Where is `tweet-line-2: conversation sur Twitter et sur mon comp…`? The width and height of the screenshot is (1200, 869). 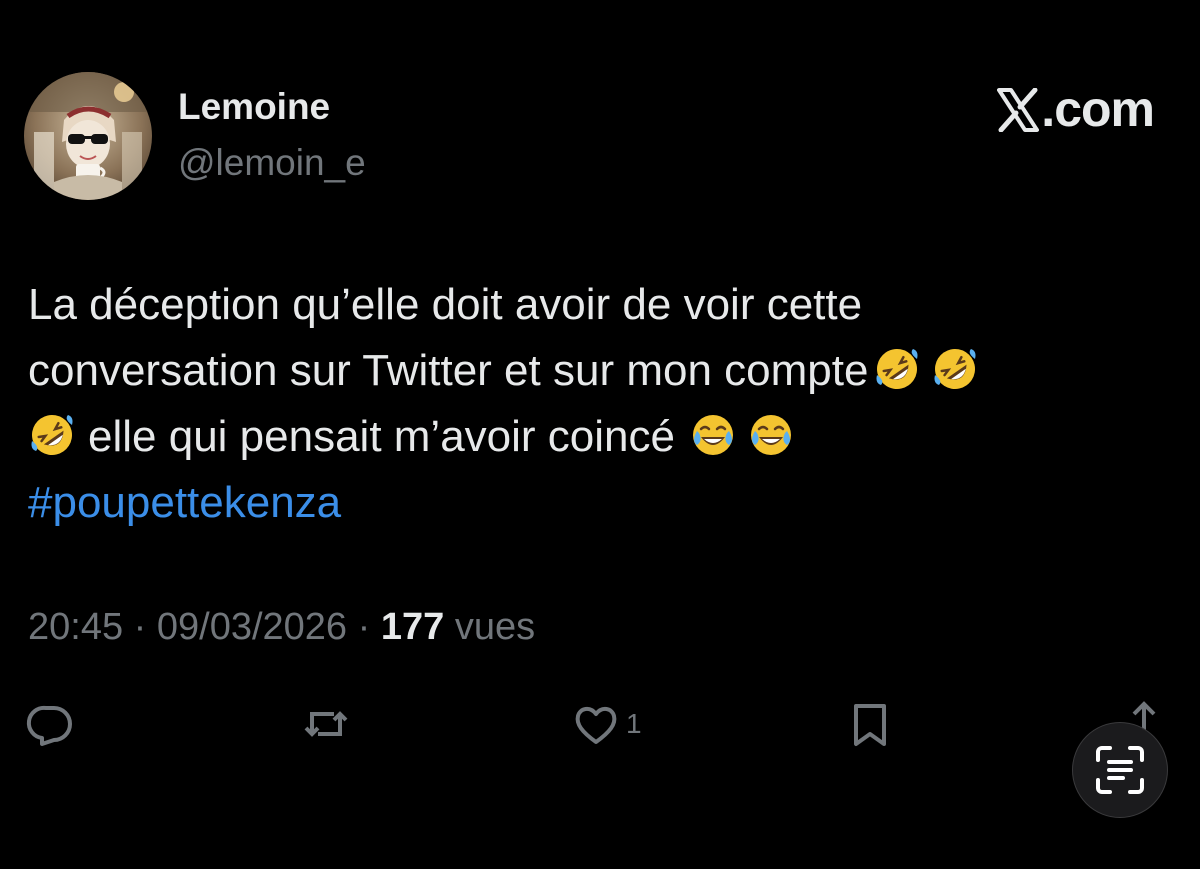 tweet-line-2: conversation sur Twitter et sur mon comp… is located at coordinates (448, 370).